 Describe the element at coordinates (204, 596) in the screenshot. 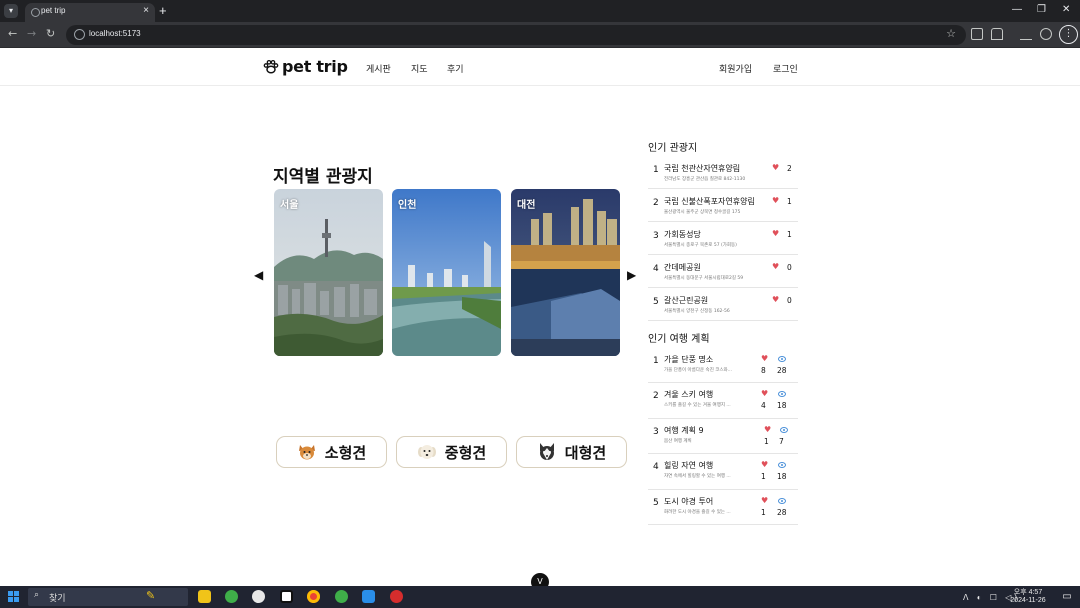

I see `file-explorer-icon` at that location.